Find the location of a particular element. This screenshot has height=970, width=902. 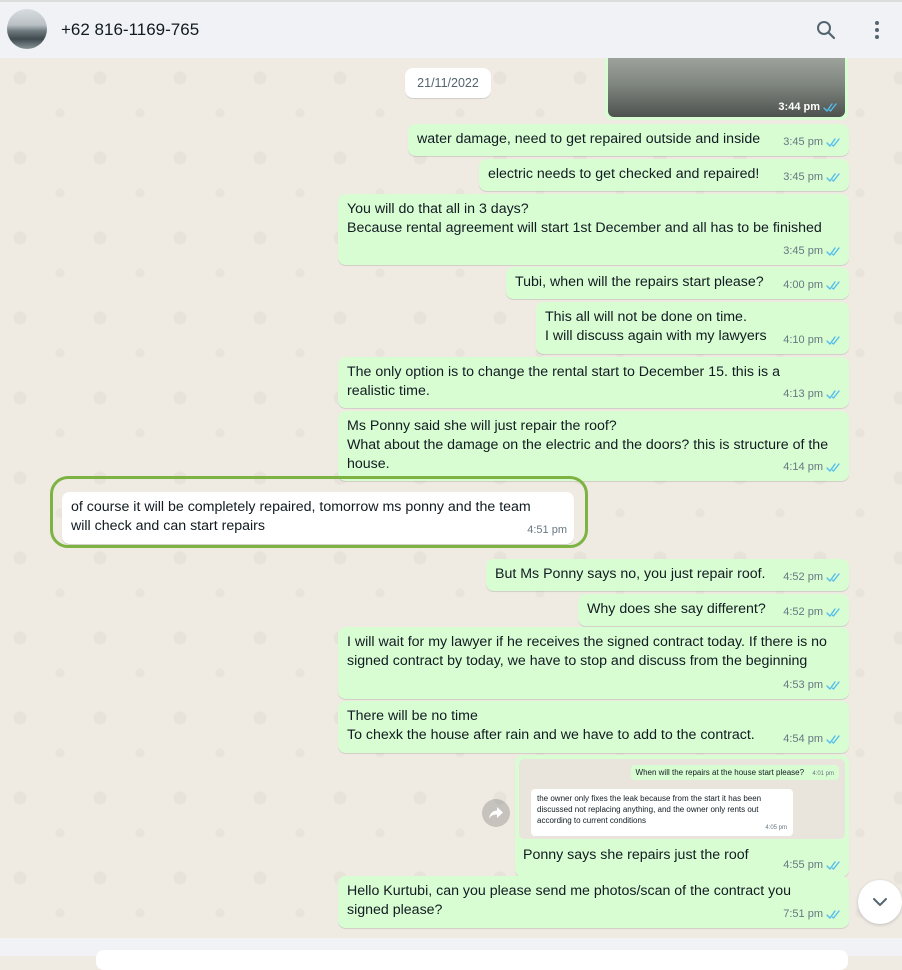

message-time: 4:13 pm is located at coordinates (803, 394).